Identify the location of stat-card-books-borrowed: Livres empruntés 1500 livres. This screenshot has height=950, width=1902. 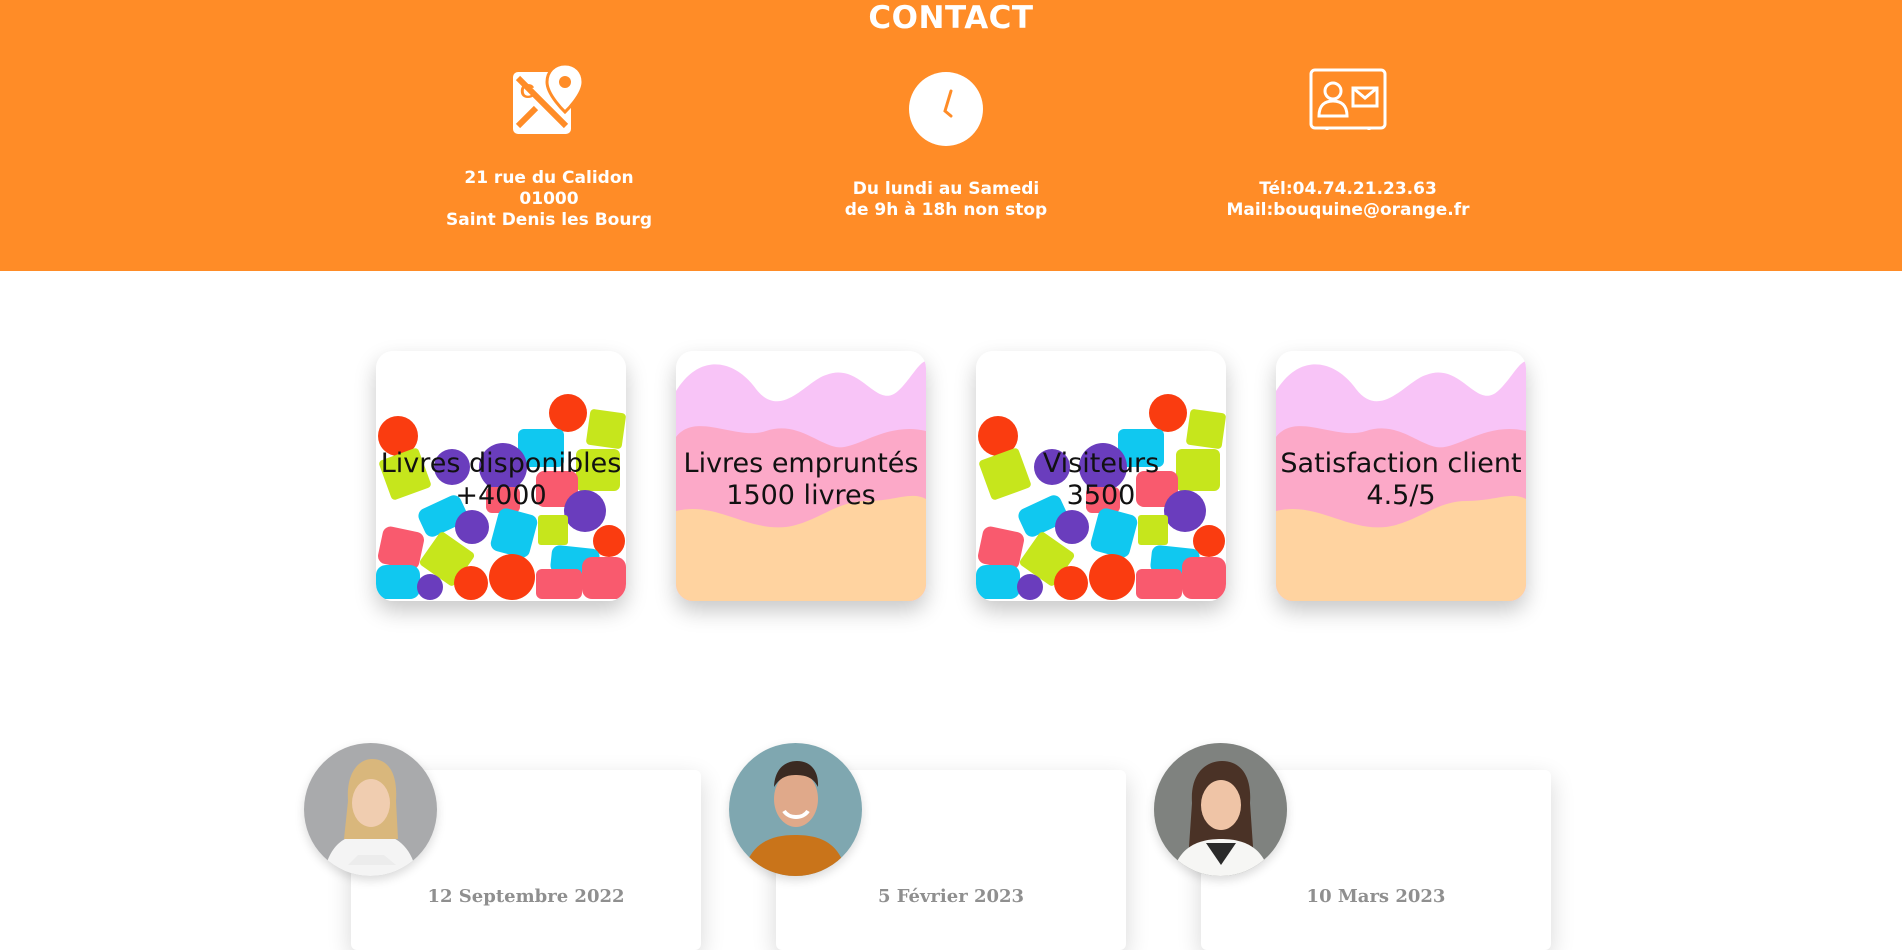
(801, 476).